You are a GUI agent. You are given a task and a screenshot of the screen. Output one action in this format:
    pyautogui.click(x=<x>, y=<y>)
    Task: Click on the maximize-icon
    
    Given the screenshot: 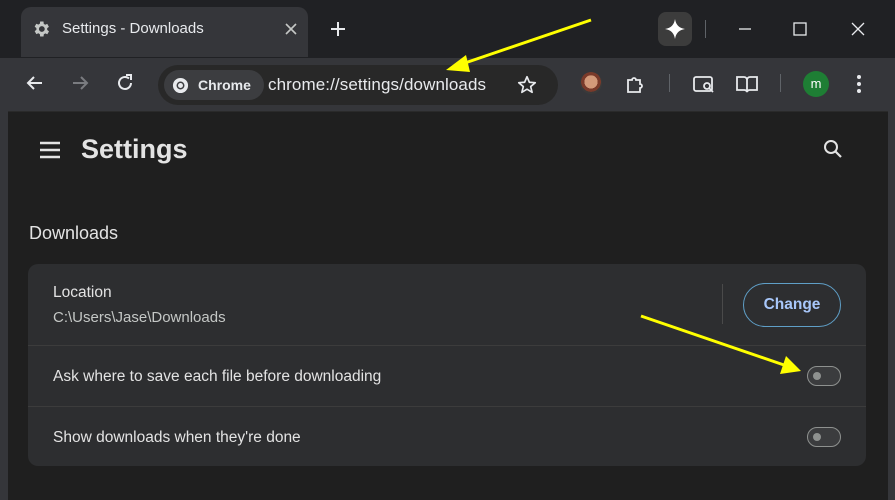 What is the action you would take?
    pyautogui.click(x=800, y=29)
    